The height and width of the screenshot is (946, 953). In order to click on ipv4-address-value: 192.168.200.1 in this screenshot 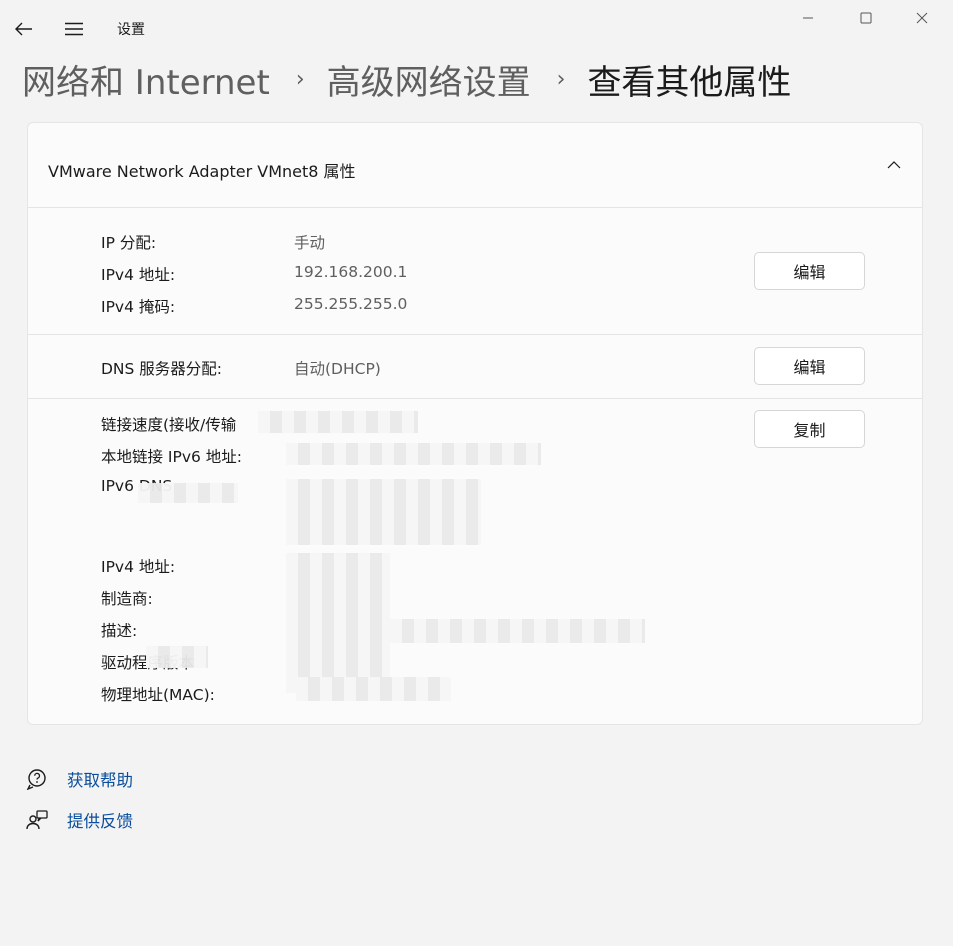, I will do `click(351, 272)`.